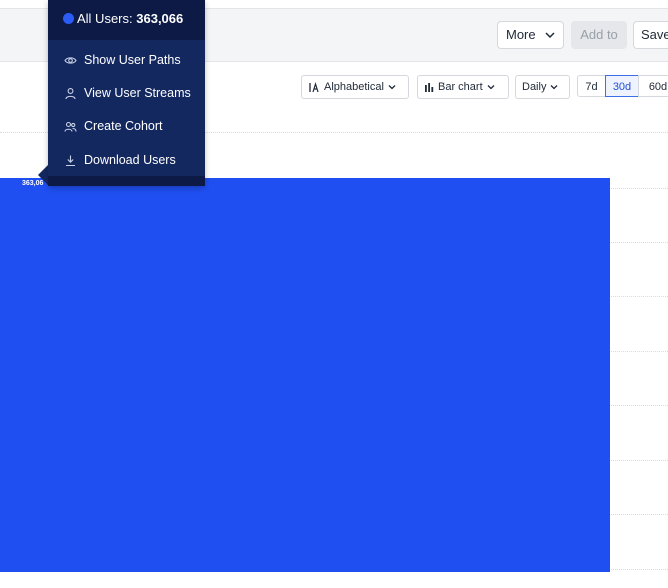 Image resolution: width=668 pixels, height=588 pixels. I want to click on download-users-item: Download Users, so click(126, 160).